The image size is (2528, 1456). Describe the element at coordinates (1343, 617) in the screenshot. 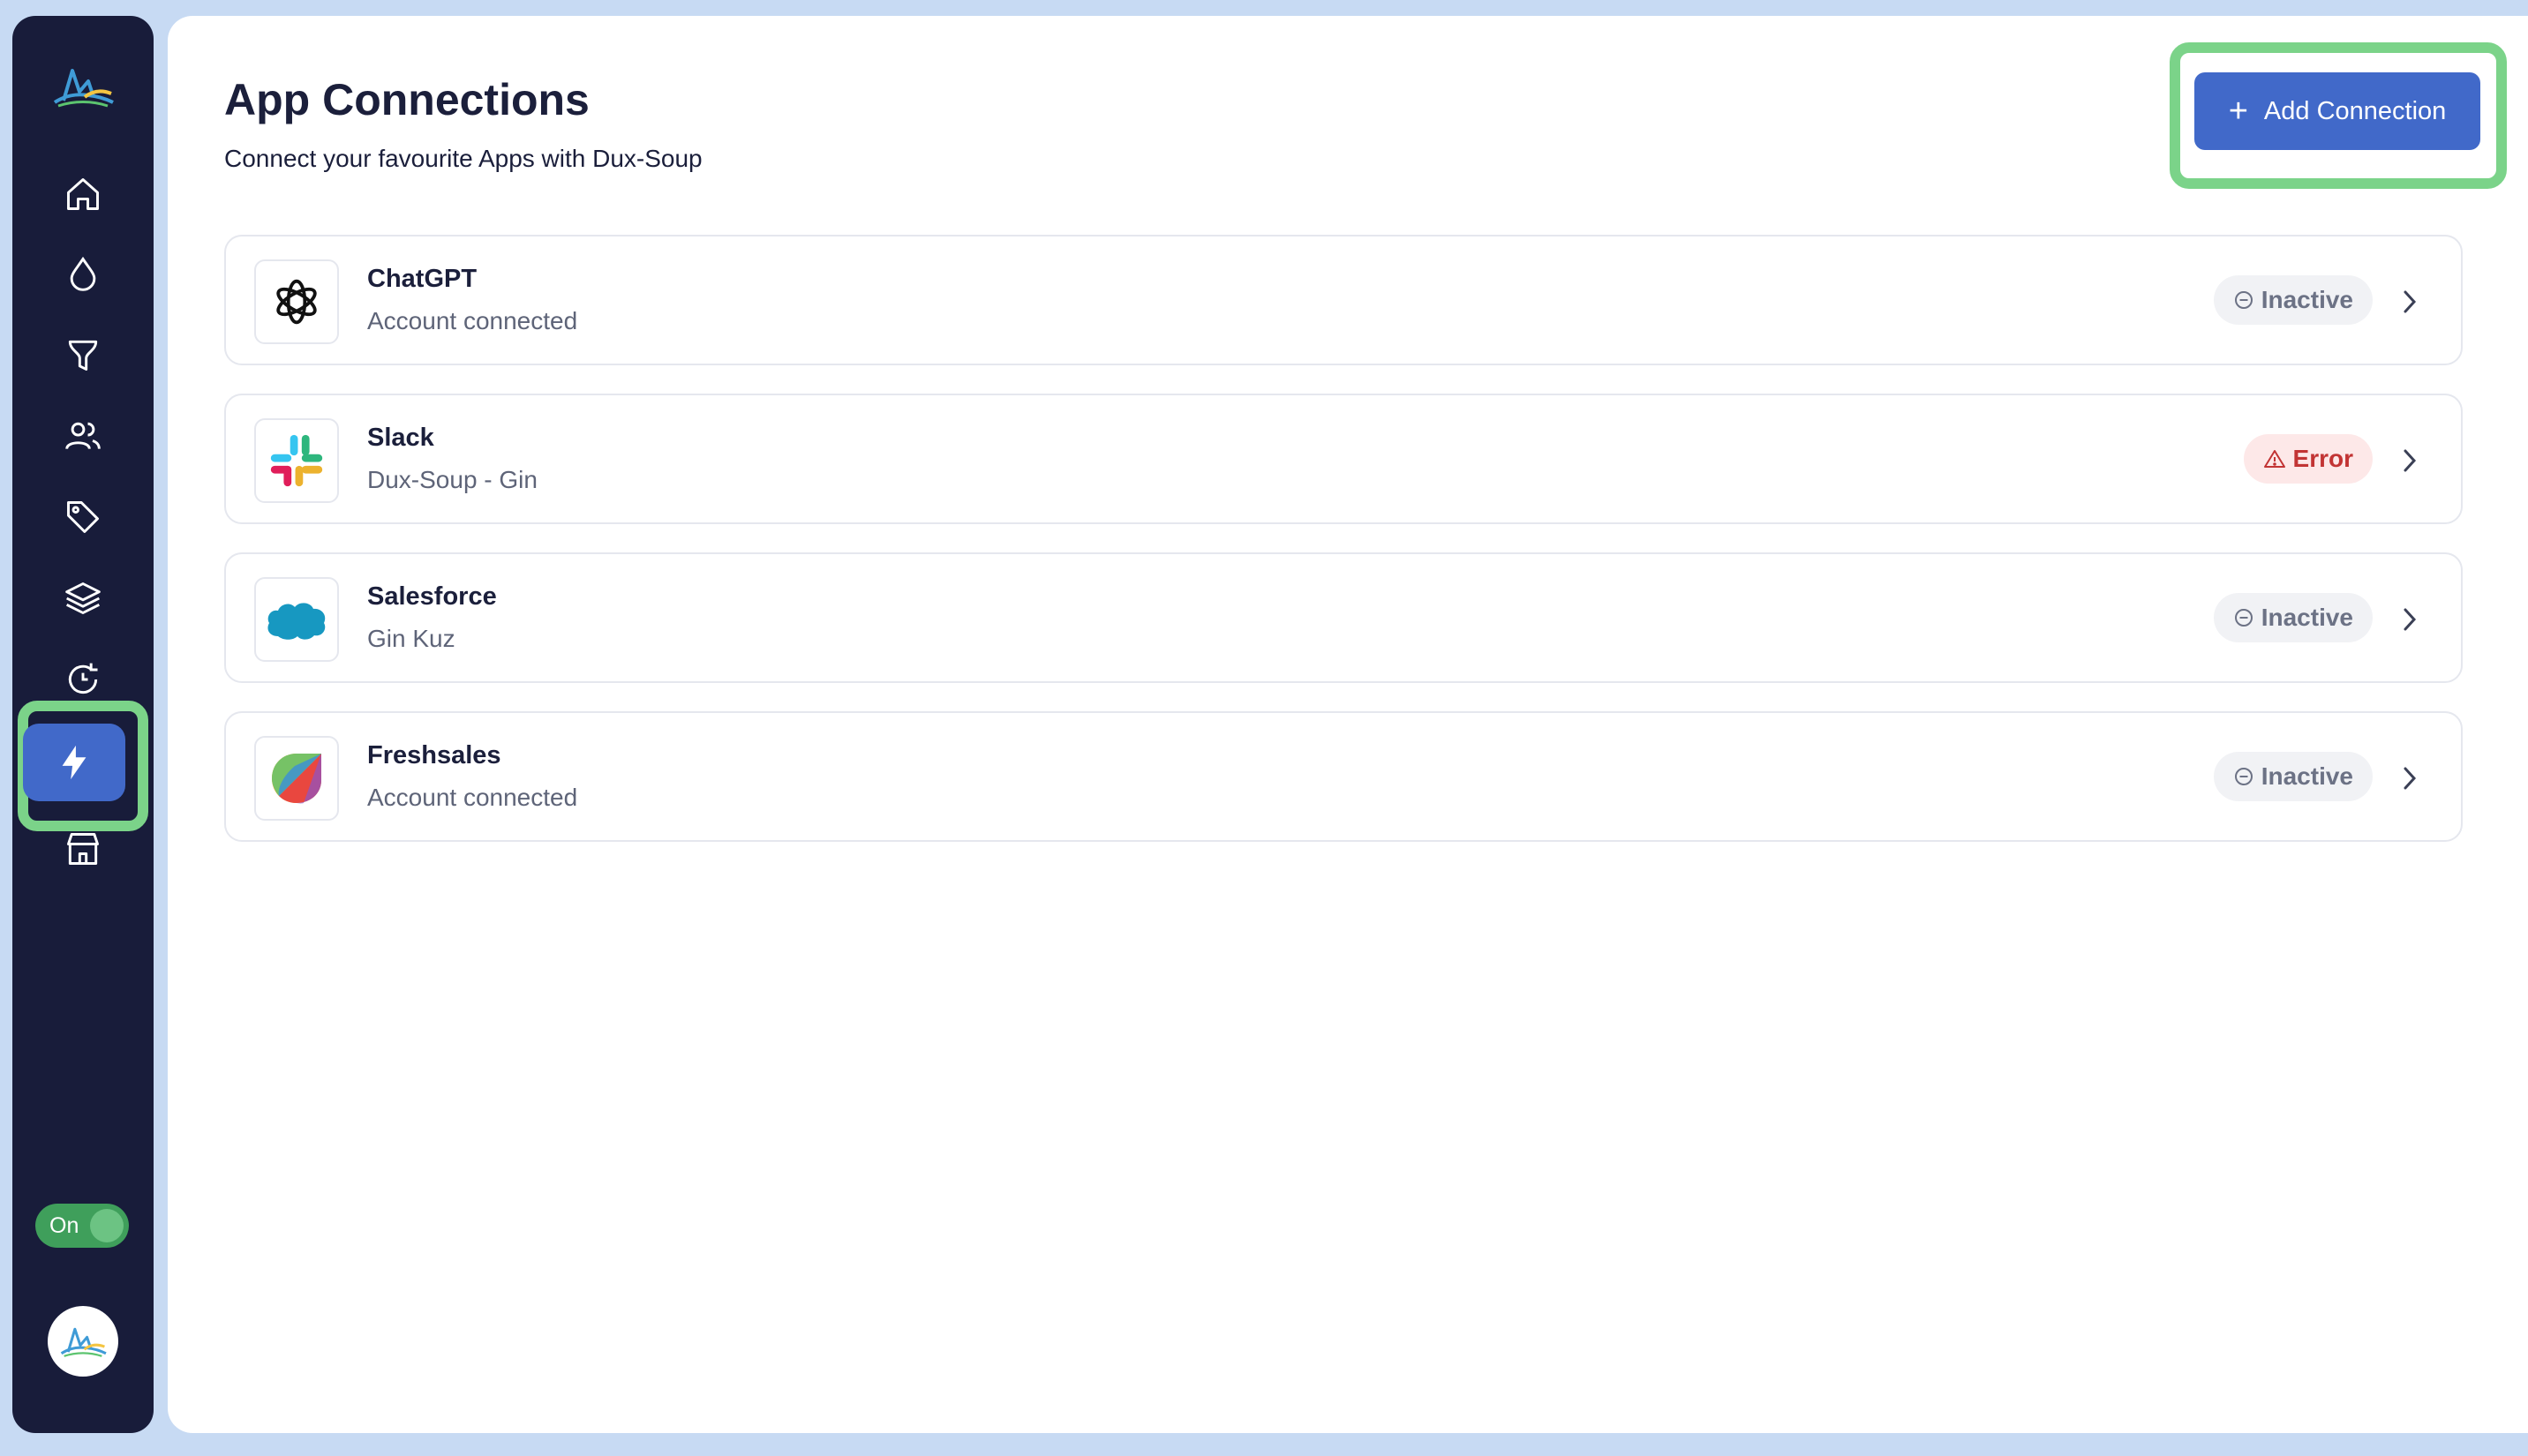

I see `connection-card-salesforce: Salesforce Gin Kuz Inactive` at that location.